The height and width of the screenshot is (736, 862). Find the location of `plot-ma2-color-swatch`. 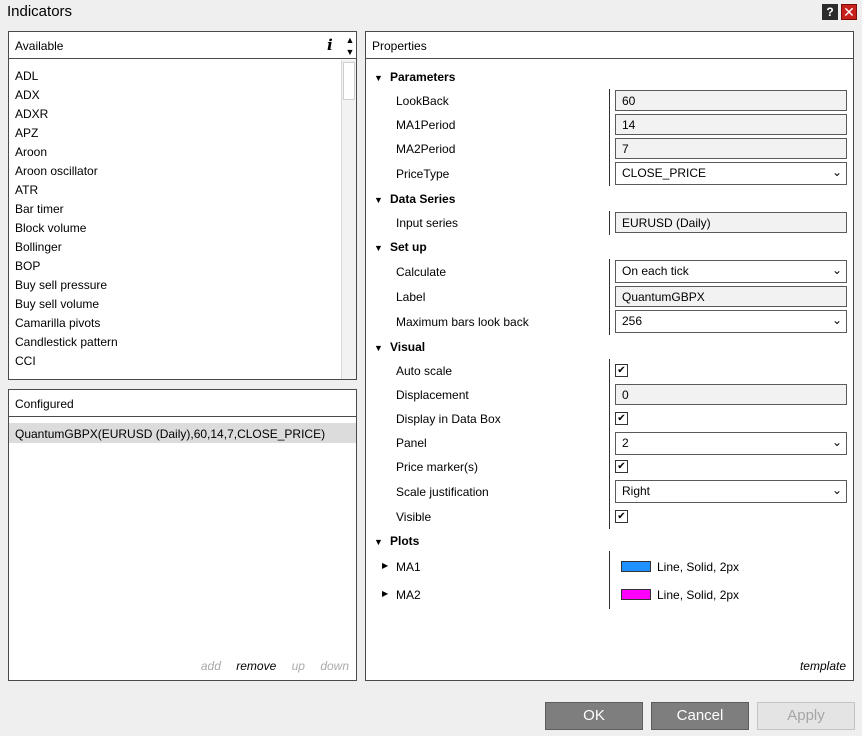

plot-ma2-color-swatch is located at coordinates (636, 594).